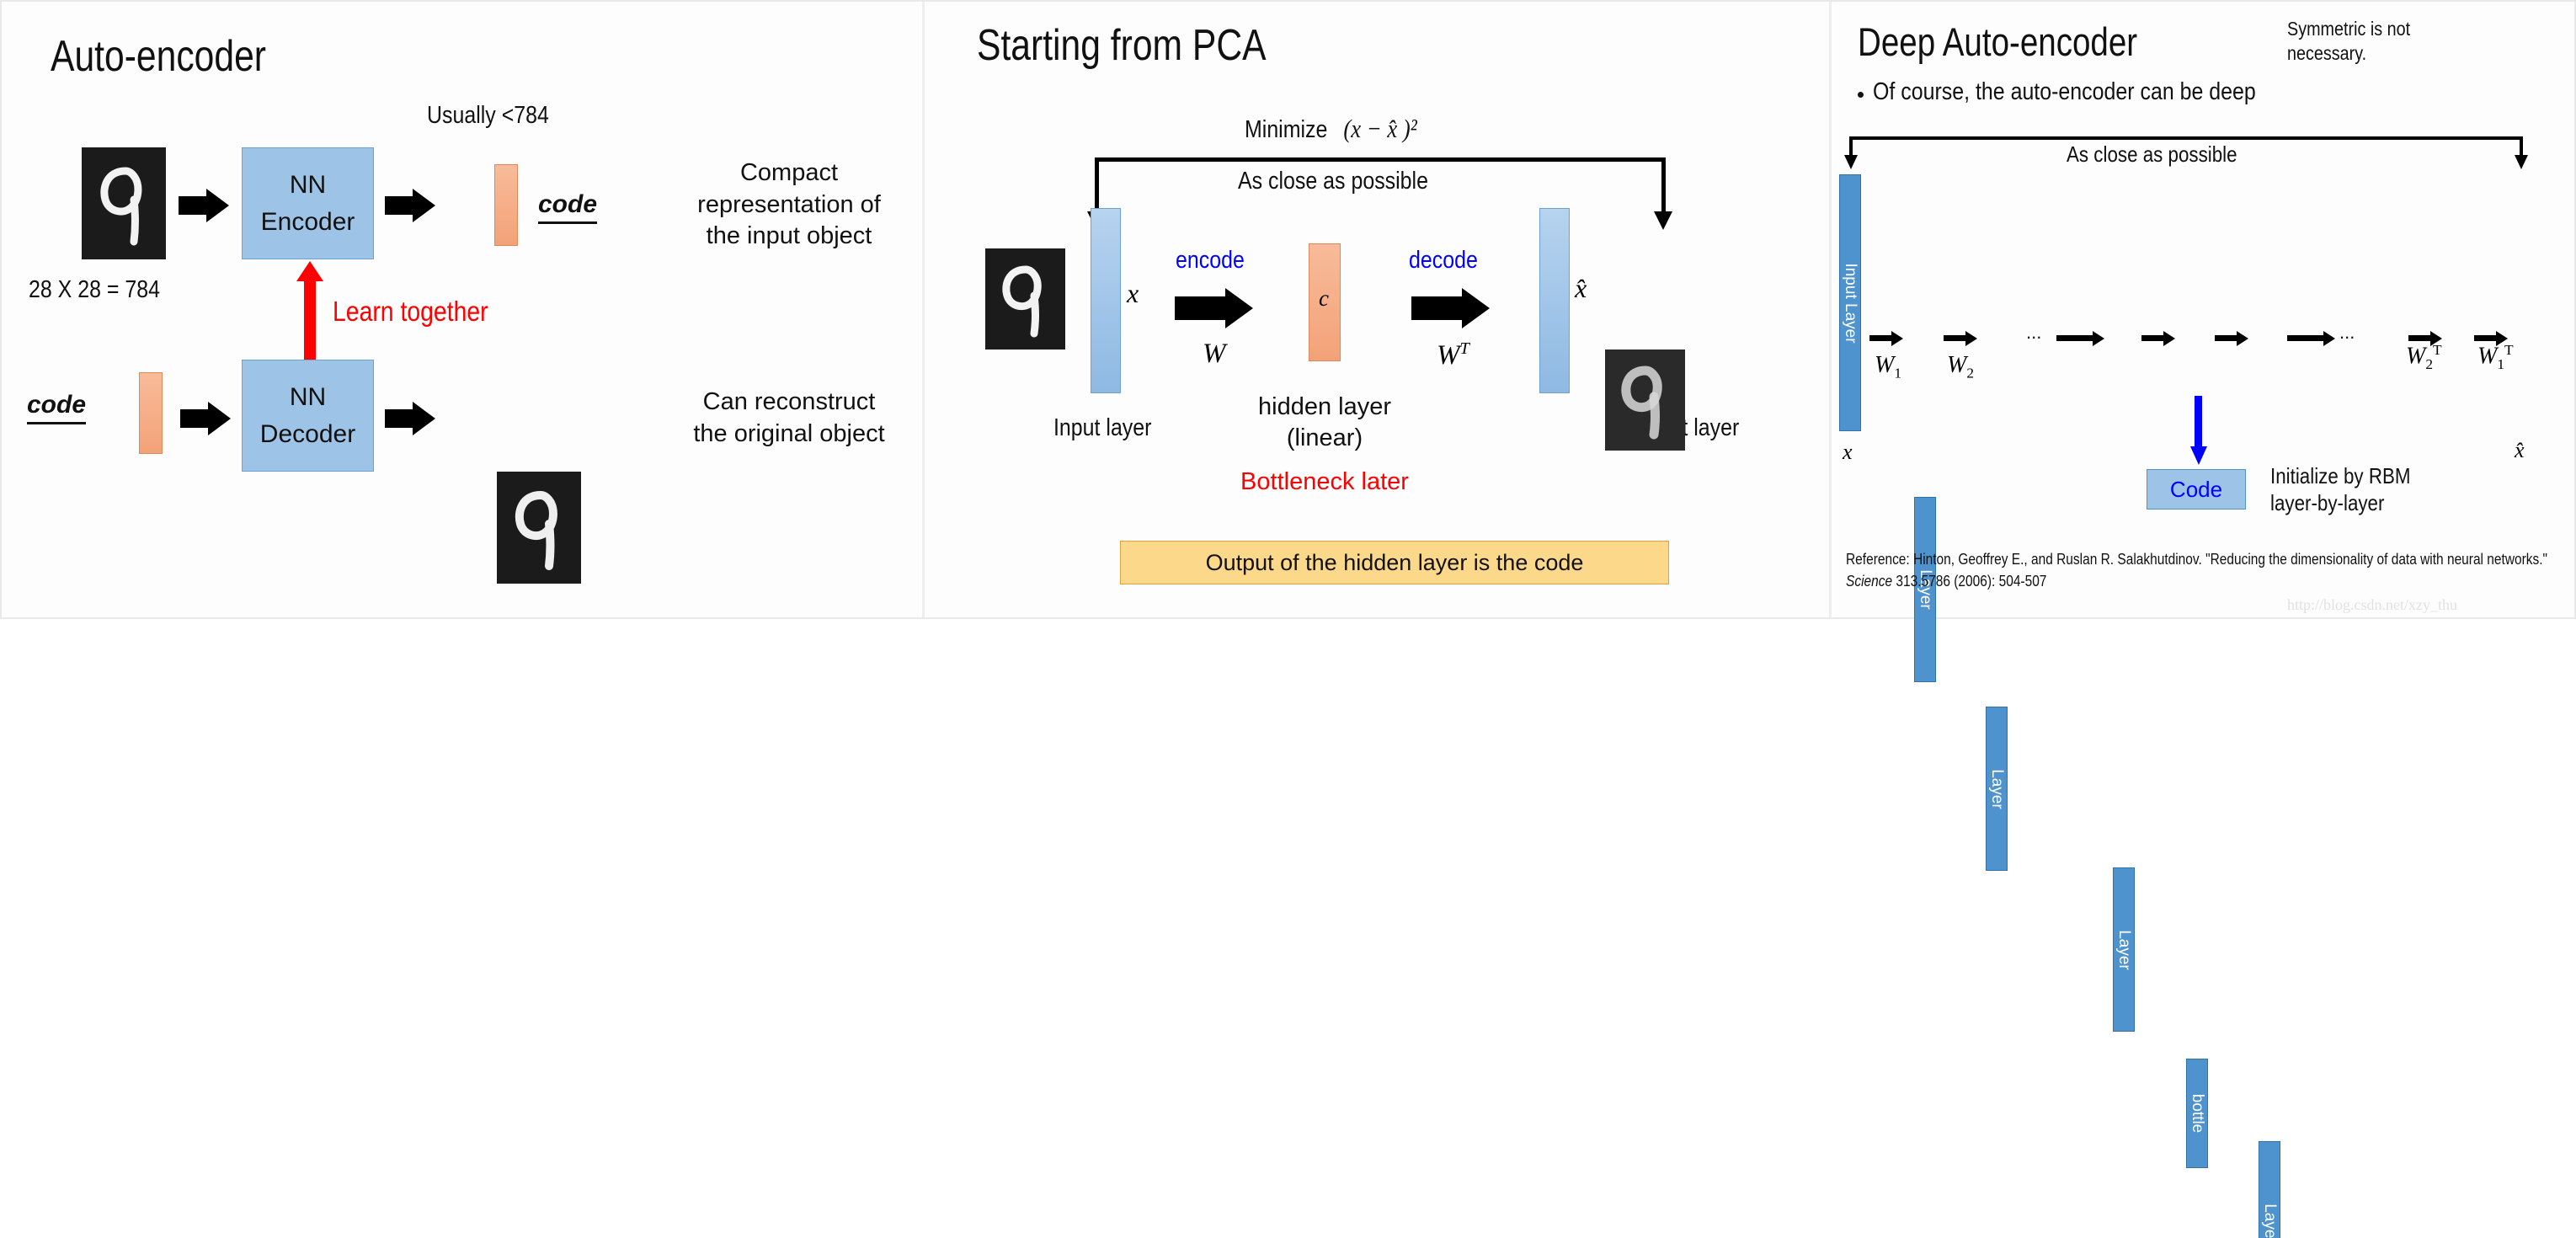 The image size is (2576, 1238). I want to click on w1-base: W, so click(1885, 365).